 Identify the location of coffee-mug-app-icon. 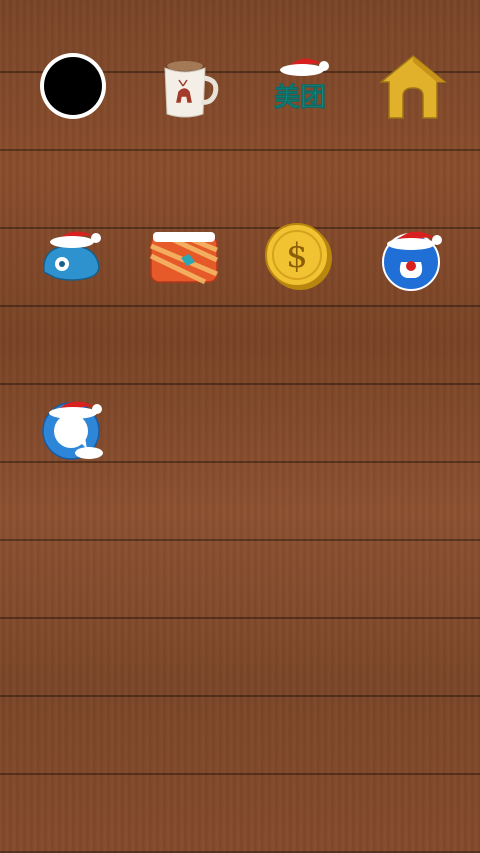
(187, 86).